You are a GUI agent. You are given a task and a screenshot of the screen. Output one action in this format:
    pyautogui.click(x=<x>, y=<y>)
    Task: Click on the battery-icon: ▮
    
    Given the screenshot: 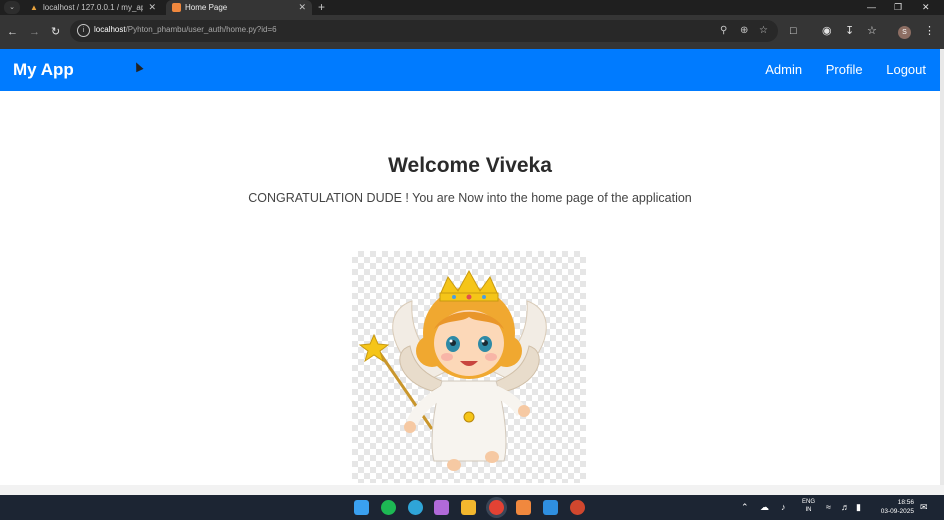 What is the action you would take?
    pyautogui.click(x=858, y=507)
    